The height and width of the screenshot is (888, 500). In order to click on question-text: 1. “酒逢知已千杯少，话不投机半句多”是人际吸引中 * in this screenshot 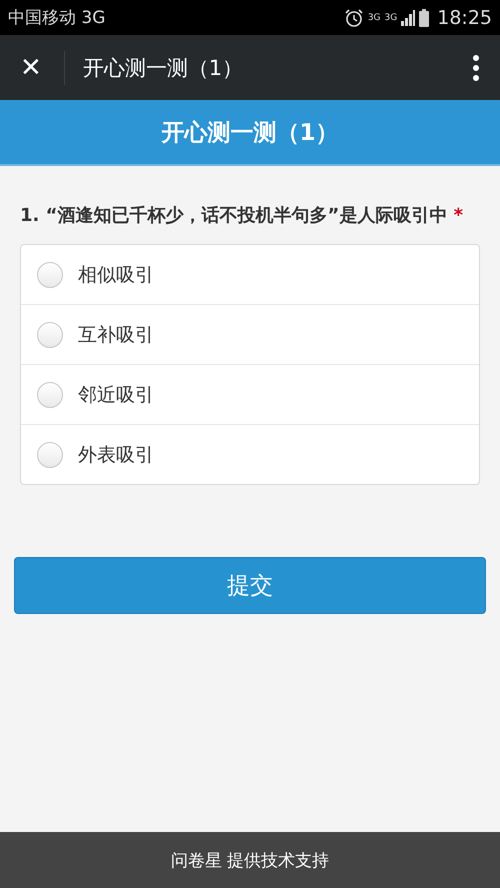, I will do `click(242, 216)`.